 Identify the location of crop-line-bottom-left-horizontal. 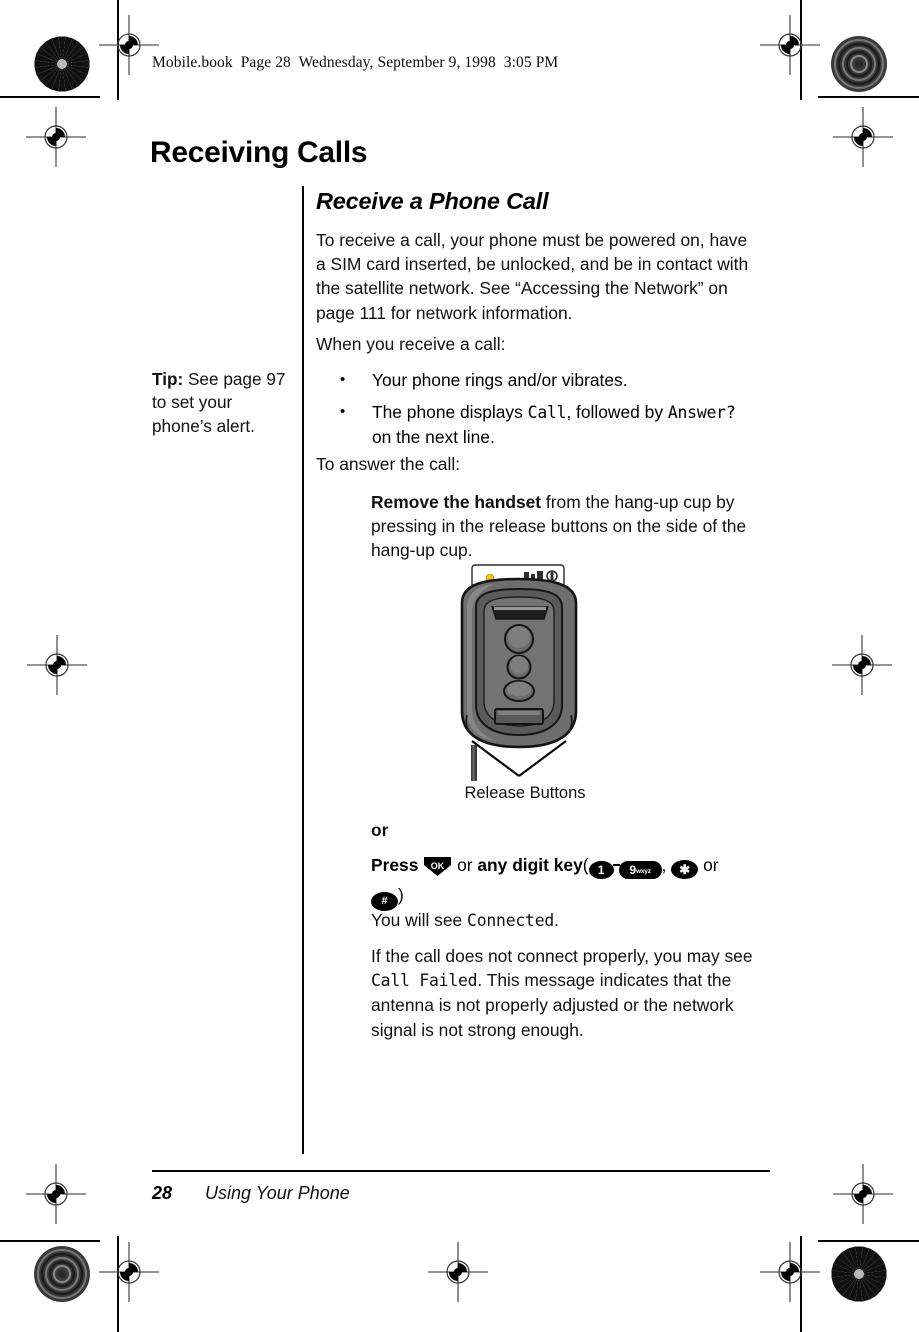
(50, 1241).